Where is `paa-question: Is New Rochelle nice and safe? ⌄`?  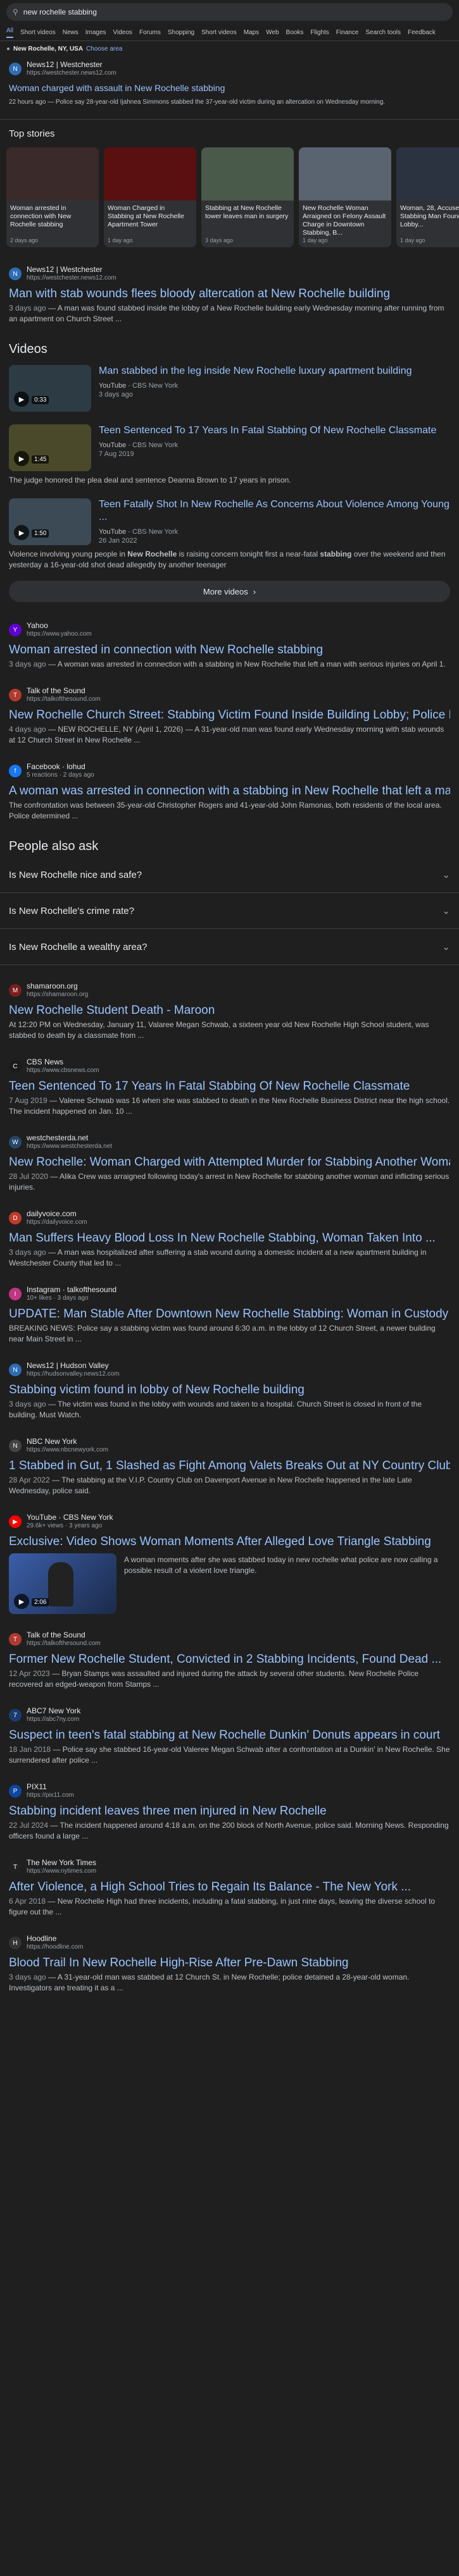
paa-question: Is New Rochelle nice and safe? ⌄ is located at coordinates (229, 875).